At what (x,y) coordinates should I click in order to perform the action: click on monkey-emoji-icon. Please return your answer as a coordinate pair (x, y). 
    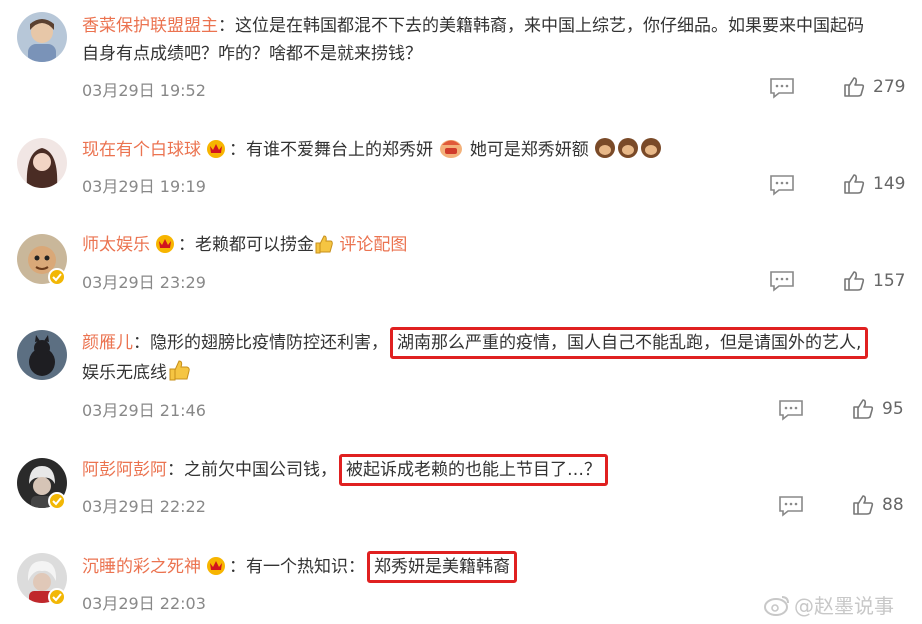
    Looking at the image, I should click on (629, 152).